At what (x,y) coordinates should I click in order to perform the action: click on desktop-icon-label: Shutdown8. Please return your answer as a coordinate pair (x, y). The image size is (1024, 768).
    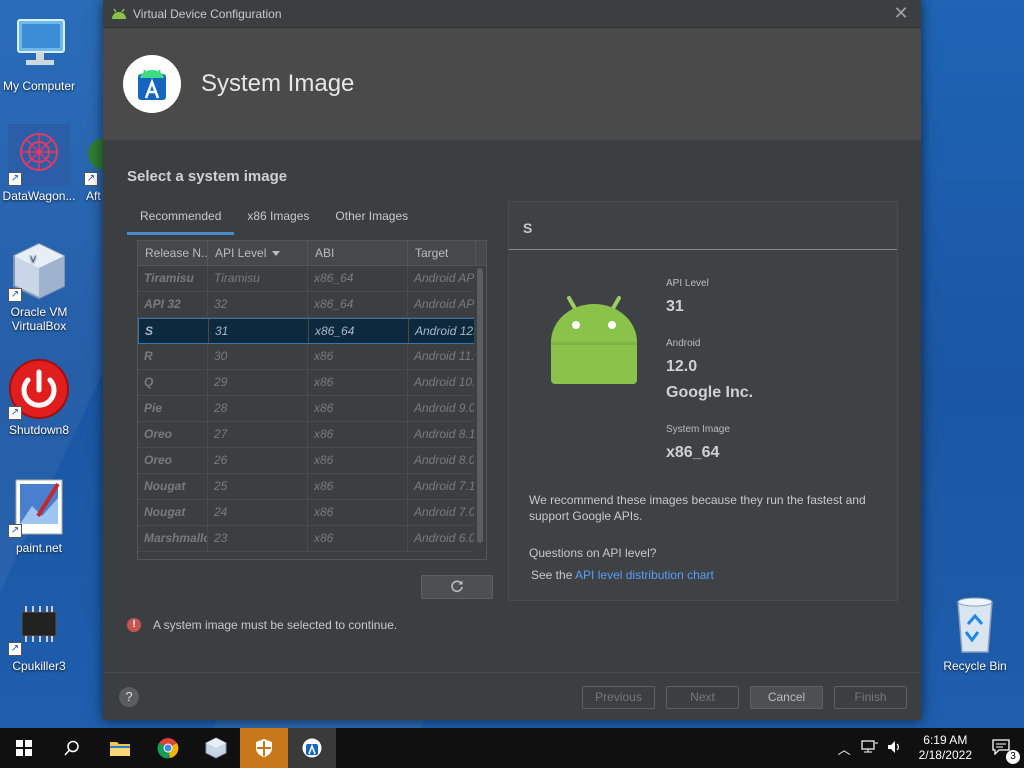
    Looking at the image, I should click on (39, 430).